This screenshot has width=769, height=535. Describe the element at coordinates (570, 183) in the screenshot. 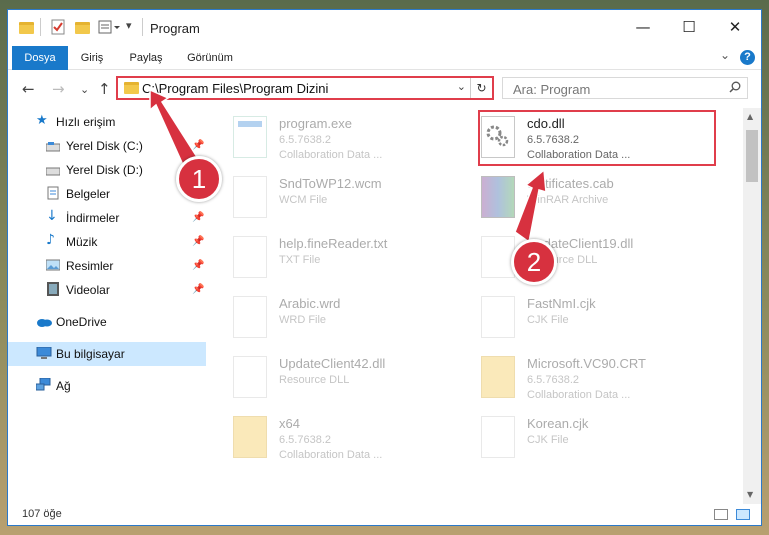

I see `file-name: certificates.cab` at that location.